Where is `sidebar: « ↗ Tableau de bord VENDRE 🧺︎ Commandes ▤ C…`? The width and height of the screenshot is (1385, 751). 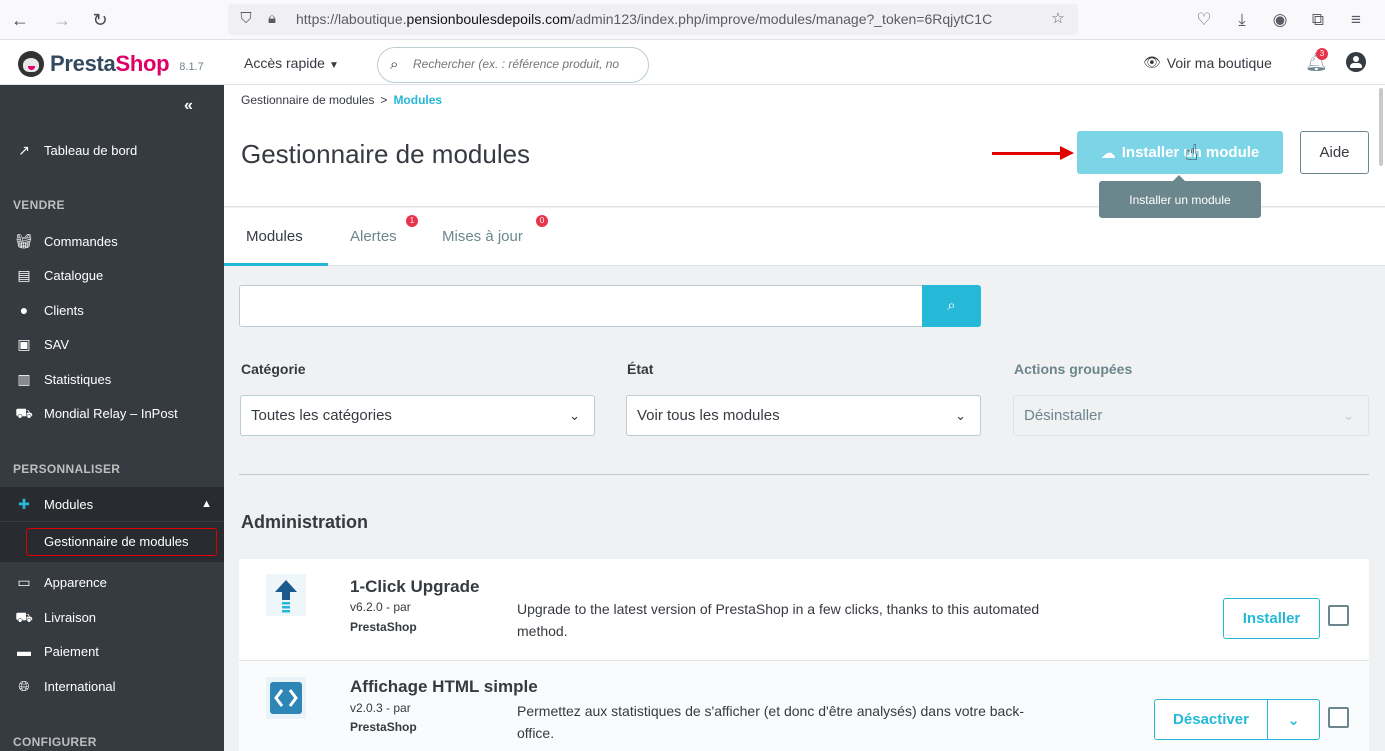
sidebar: « ↗ Tableau de bord VENDRE 🧺︎ Commandes ▤ C… is located at coordinates (112, 418).